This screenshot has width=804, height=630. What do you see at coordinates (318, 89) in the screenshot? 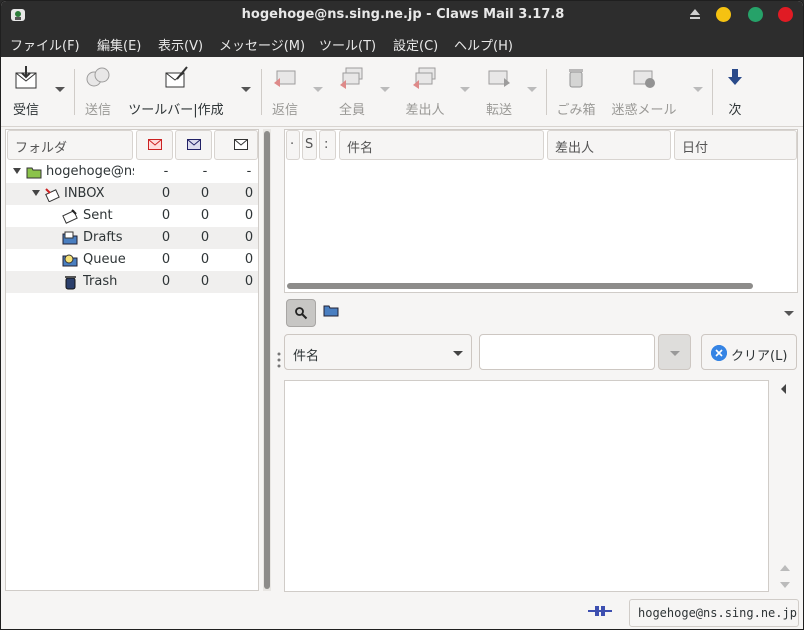
I see `reply-menu-arrow` at bounding box center [318, 89].